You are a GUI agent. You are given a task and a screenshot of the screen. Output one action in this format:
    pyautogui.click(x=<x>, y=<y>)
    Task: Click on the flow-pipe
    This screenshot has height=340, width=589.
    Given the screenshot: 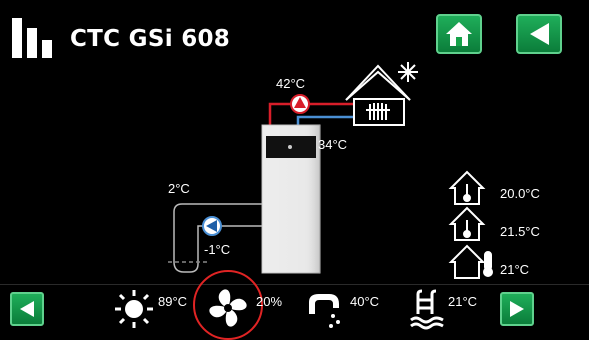 What is the action you would take?
    pyautogui.click(x=311, y=114)
    